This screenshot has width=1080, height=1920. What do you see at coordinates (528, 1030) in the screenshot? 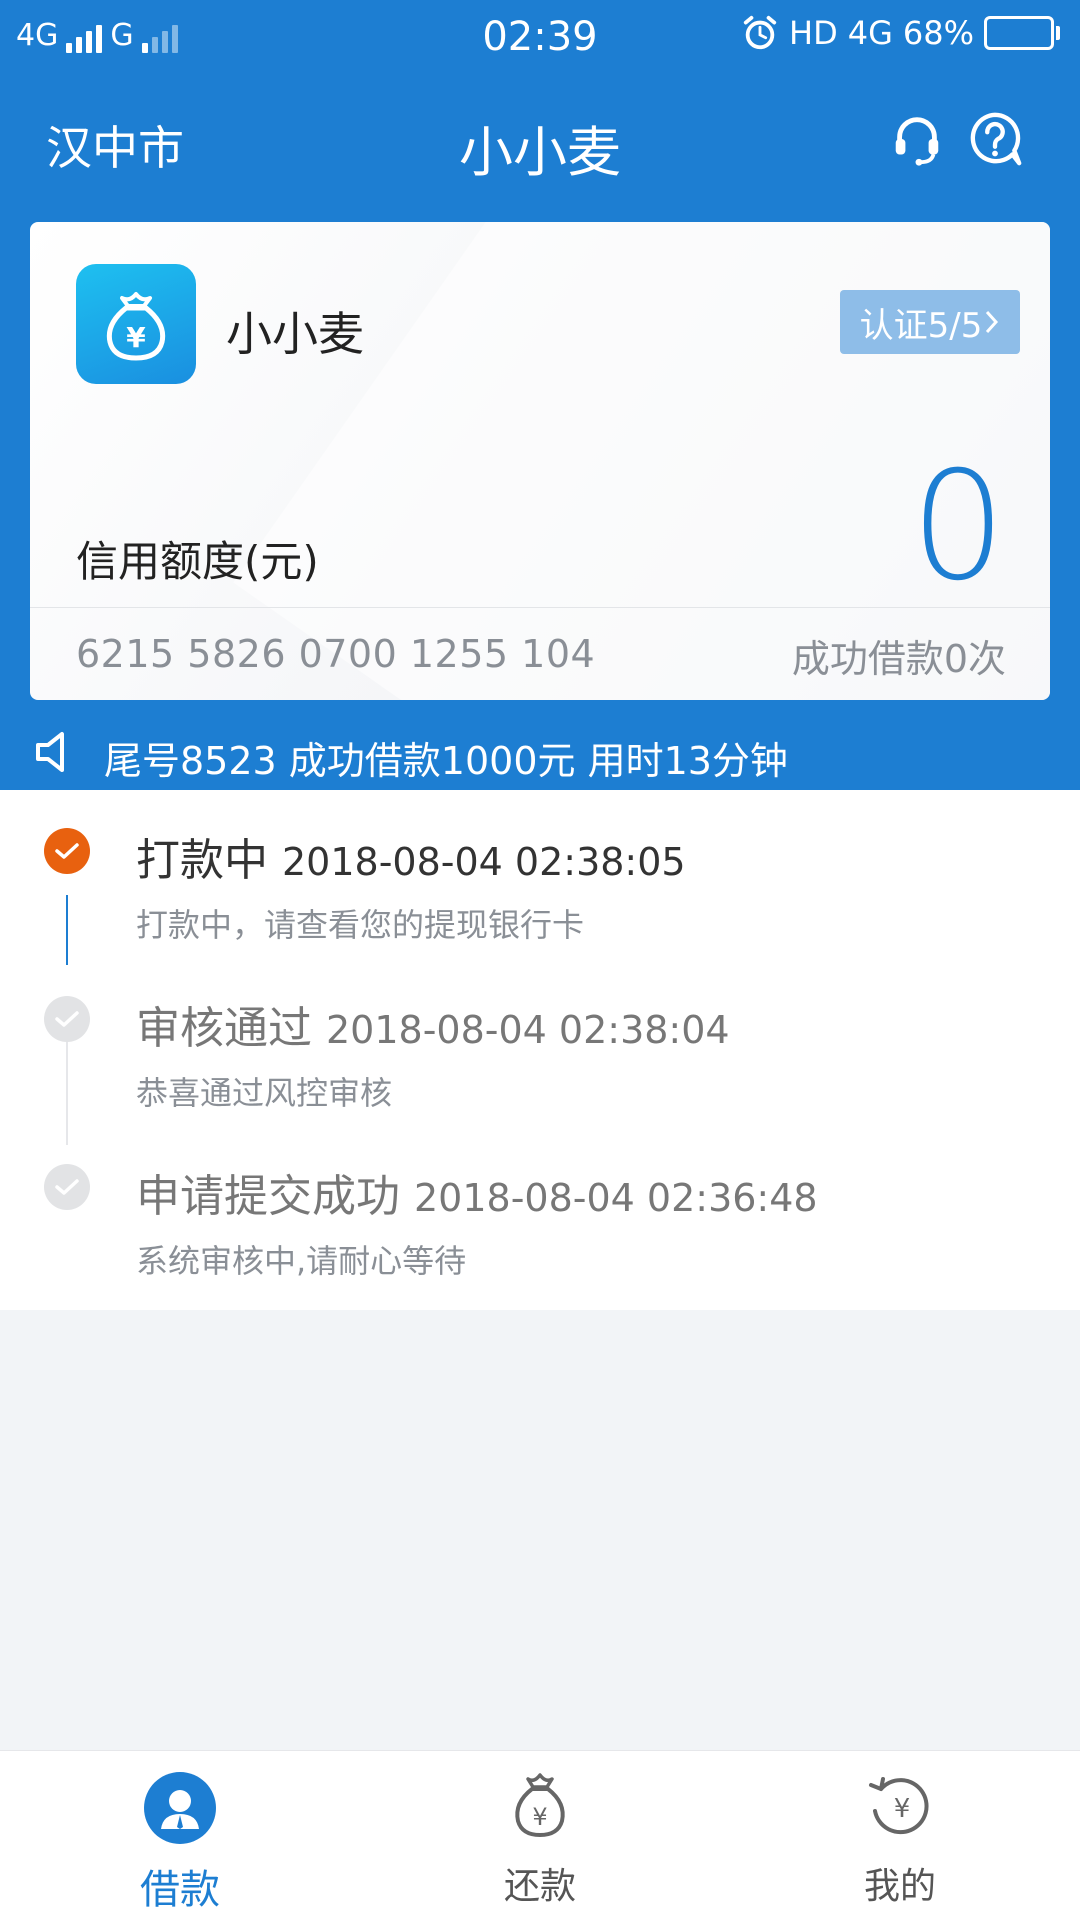
I see `step-2-time: 2018-08-04 02:38:04` at bounding box center [528, 1030].